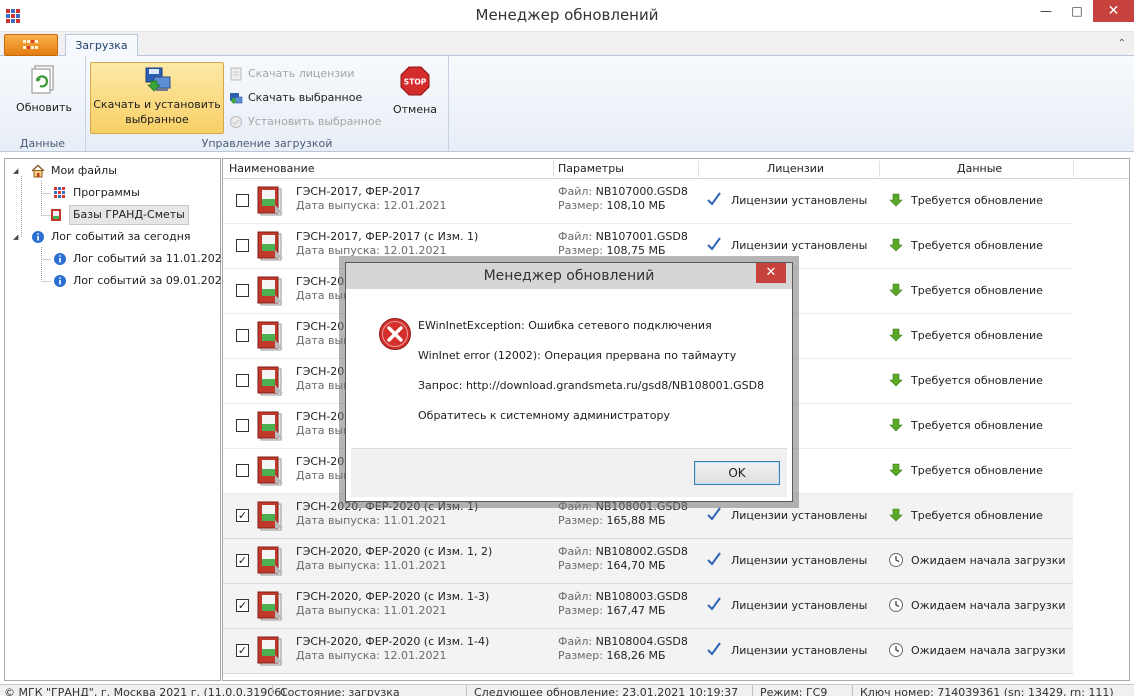 The height and width of the screenshot is (696, 1134). Describe the element at coordinates (582, 520) in the screenshot. I see `row-size-key: Размер:` at that location.